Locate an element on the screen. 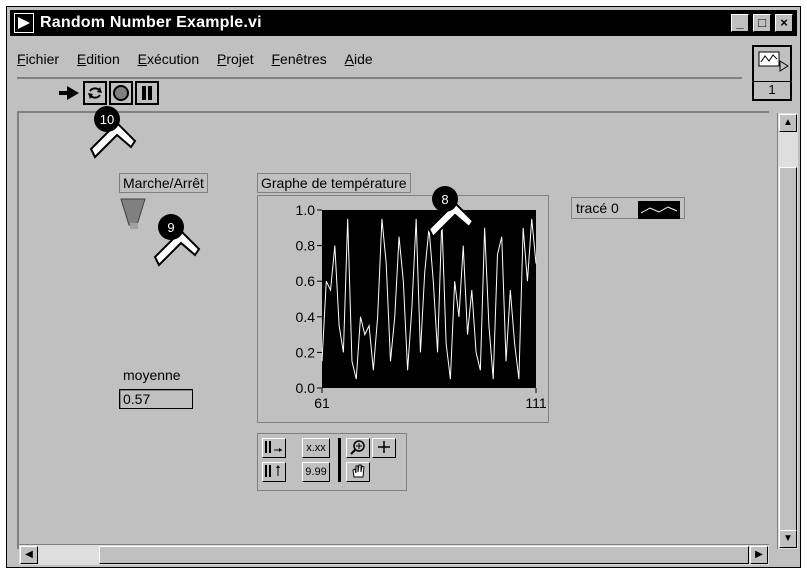 Image resolution: width=807 pixels, height=574 pixels. window-title: Random Number Example.vi is located at coordinates (151, 22).